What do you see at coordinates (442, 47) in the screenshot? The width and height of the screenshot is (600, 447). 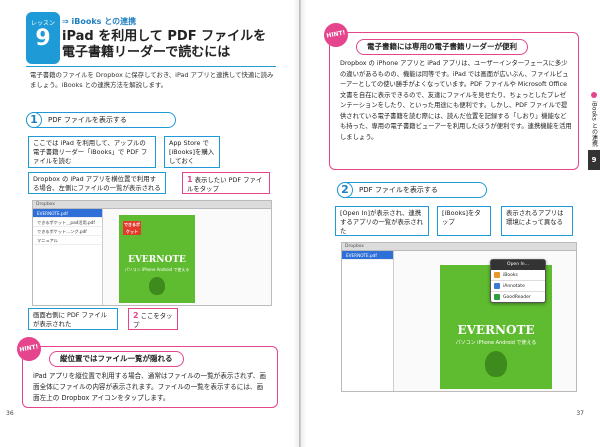 I see `hint-title: 電子書籍には専用の電子書籍リーダーが便利` at bounding box center [442, 47].